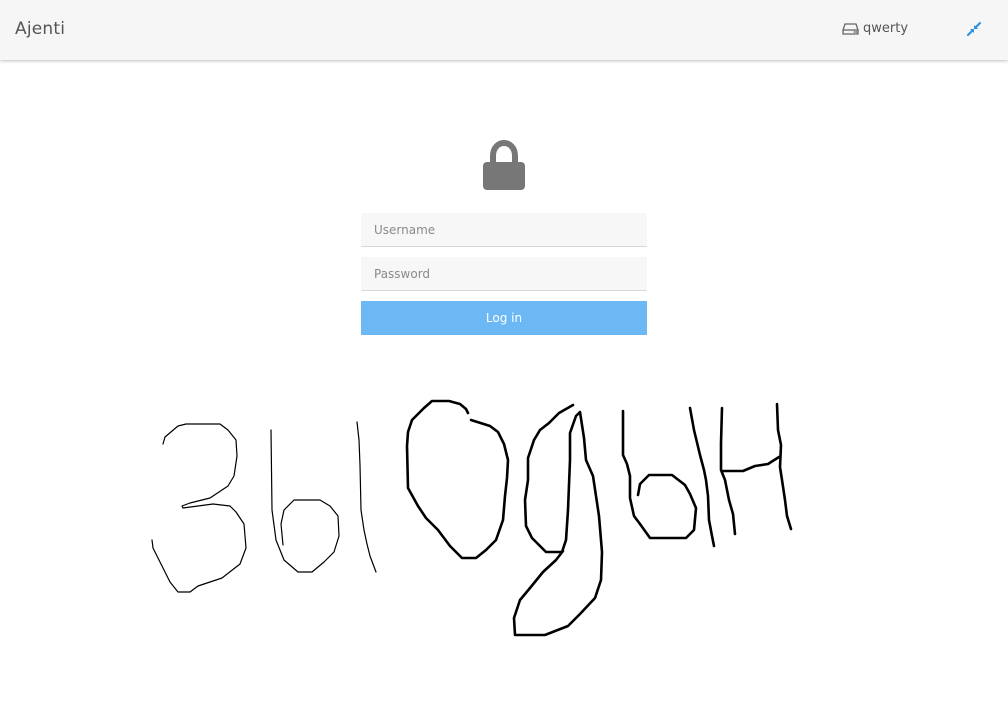 The height and width of the screenshot is (712, 1008). Describe the element at coordinates (504, 30) in the screenshot. I see `top-bar: Ajenti qwerty` at that location.